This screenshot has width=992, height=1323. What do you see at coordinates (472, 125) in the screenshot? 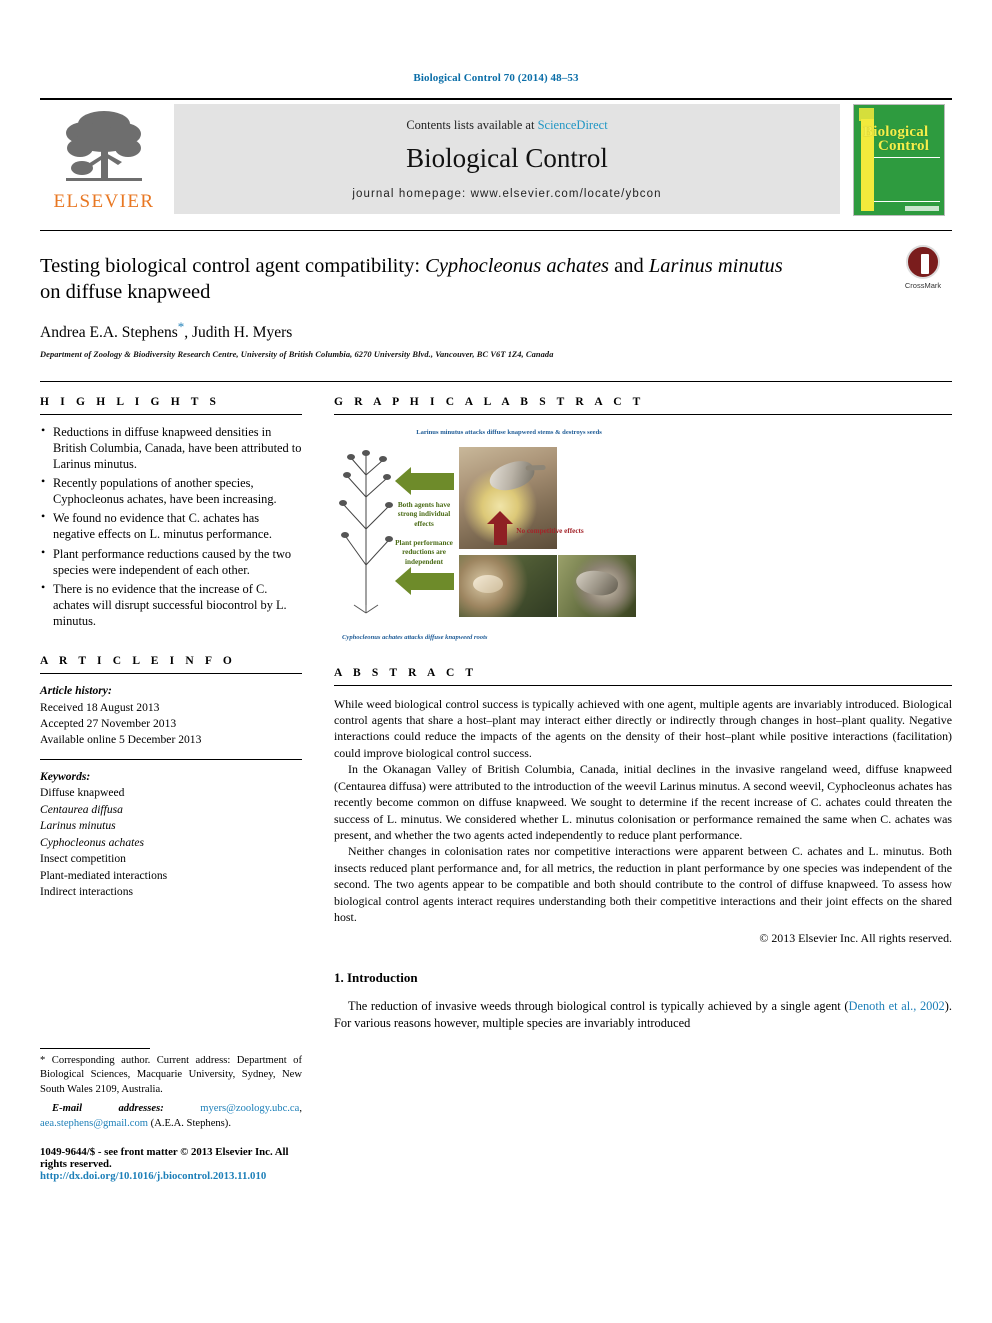
I see `contents-prefix: Contents lists available at` at bounding box center [472, 125].